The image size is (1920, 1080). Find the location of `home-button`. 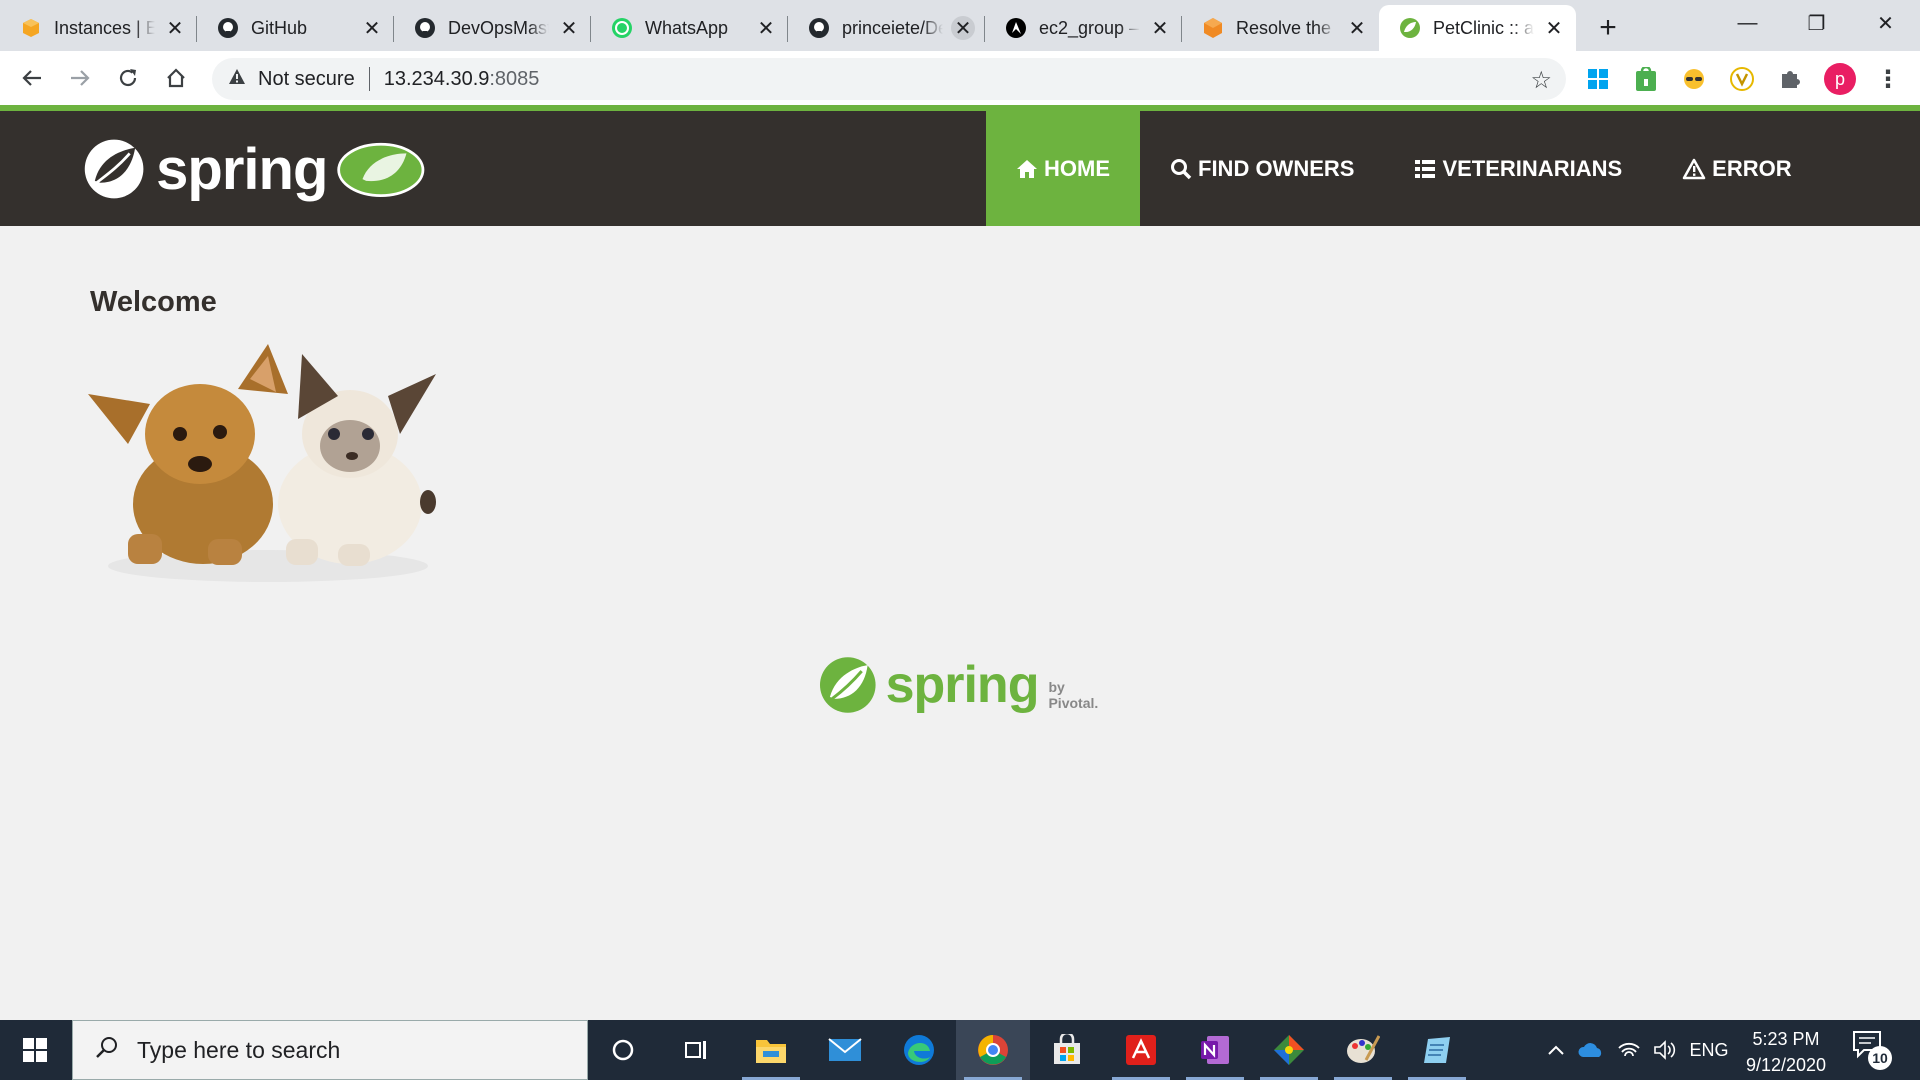

home-button is located at coordinates (176, 78).